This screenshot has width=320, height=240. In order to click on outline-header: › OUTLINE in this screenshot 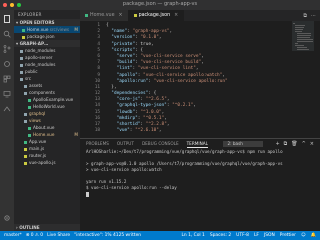, I will do `click(47, 227)`.